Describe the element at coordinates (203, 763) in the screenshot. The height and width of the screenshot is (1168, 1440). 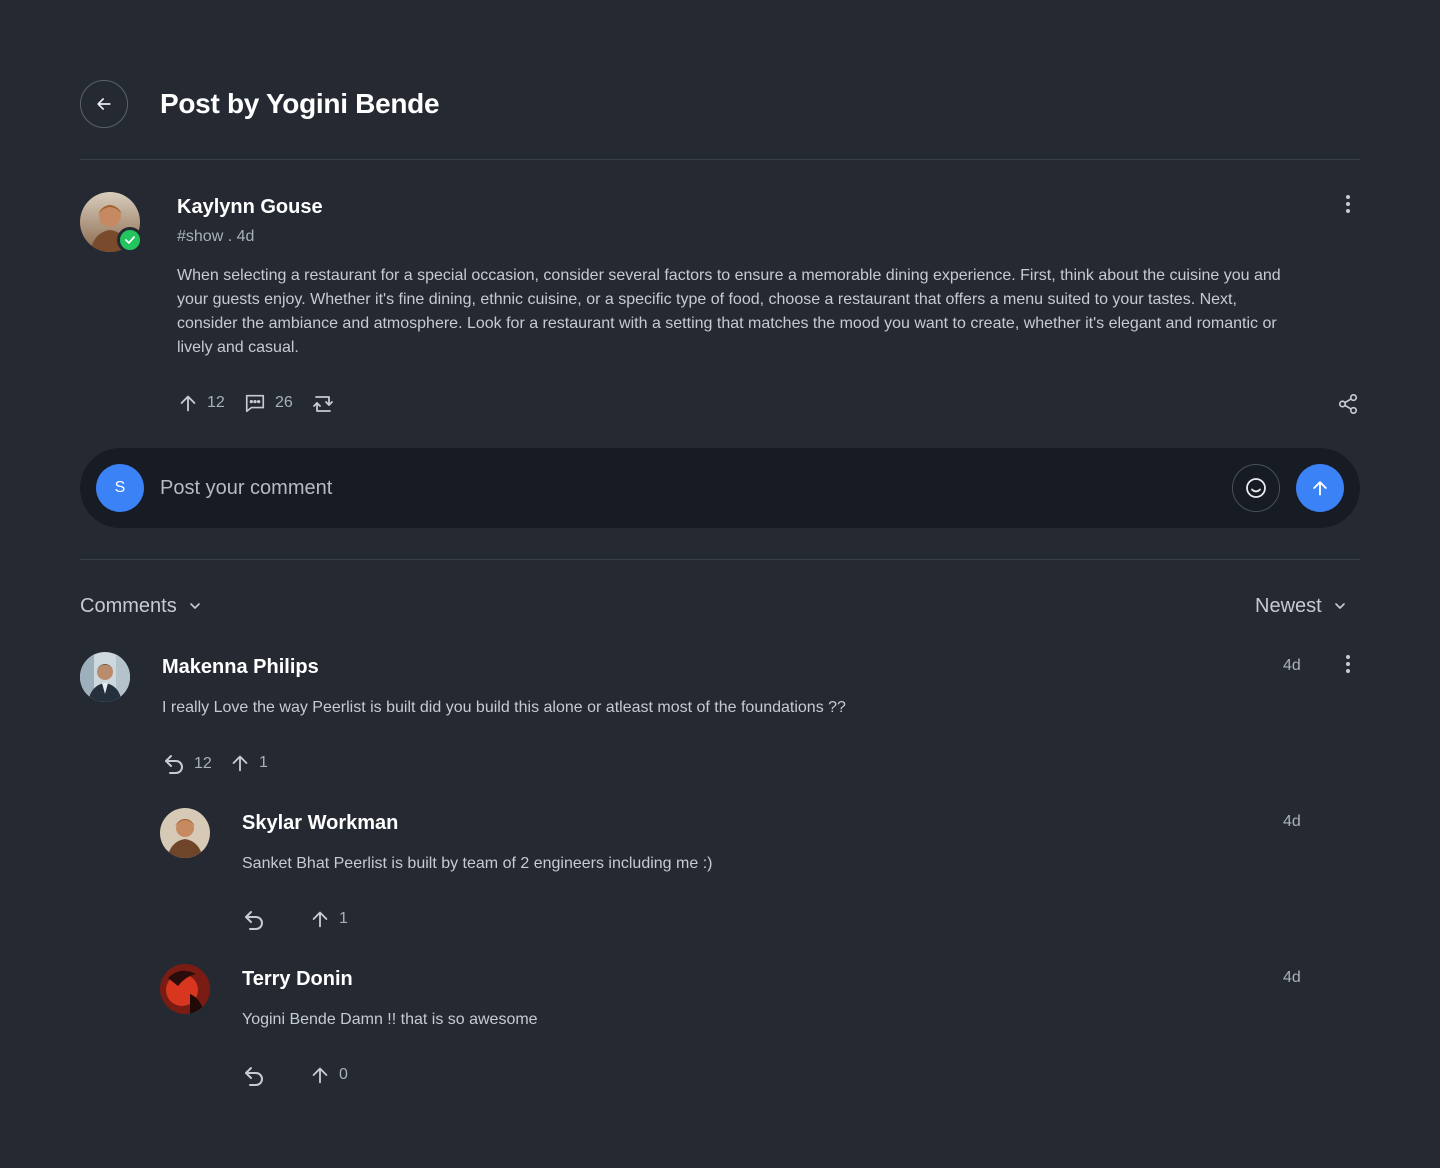
I see `reply-count: 12` at that location.